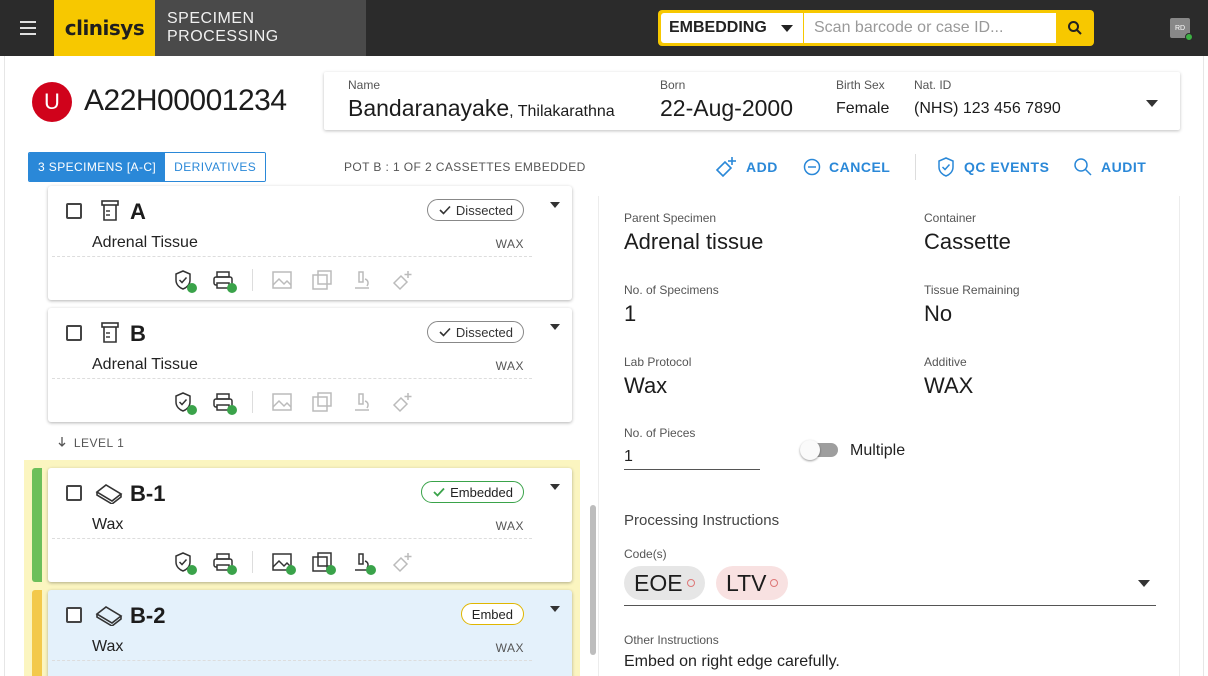  I want to click on lab-protocol-label: Lab Protocol, so click(658, 362).